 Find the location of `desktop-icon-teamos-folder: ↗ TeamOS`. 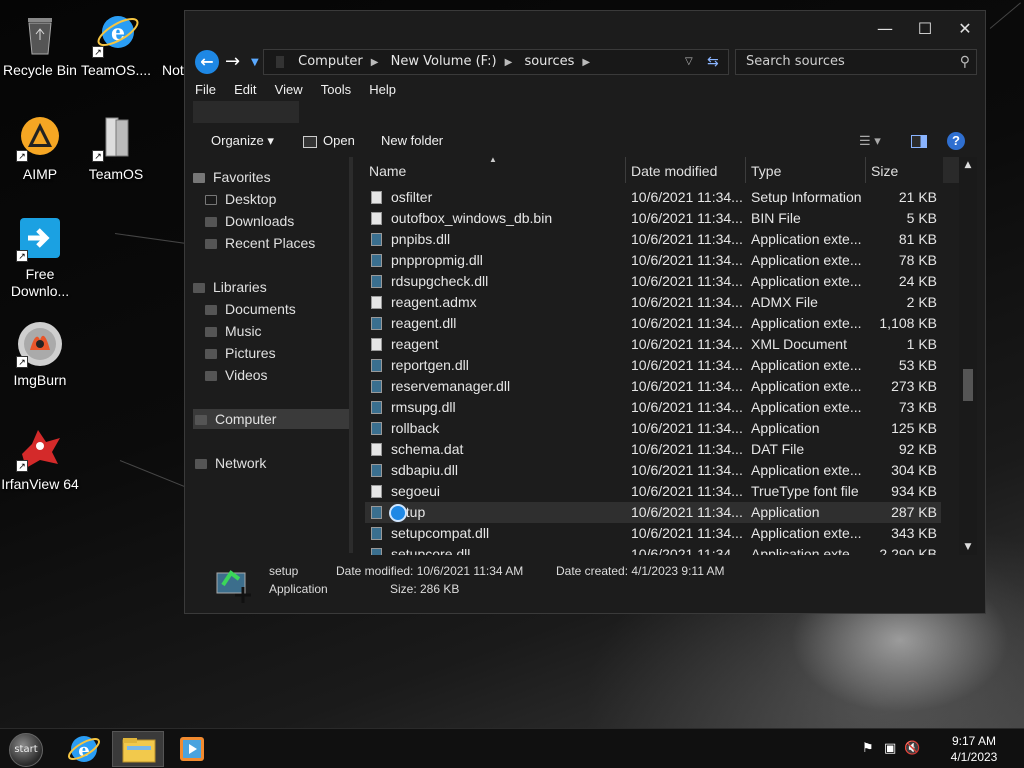

desktop-icon-teamos-folder: ↗ TeamOS is located at coordinates (116, 148).